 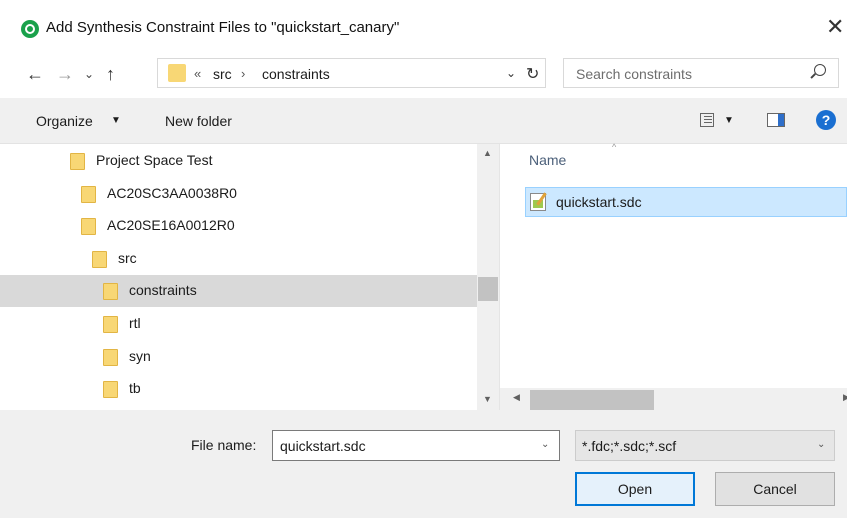 I want to click on sdc-file-icon, so click(x=538, y=202).